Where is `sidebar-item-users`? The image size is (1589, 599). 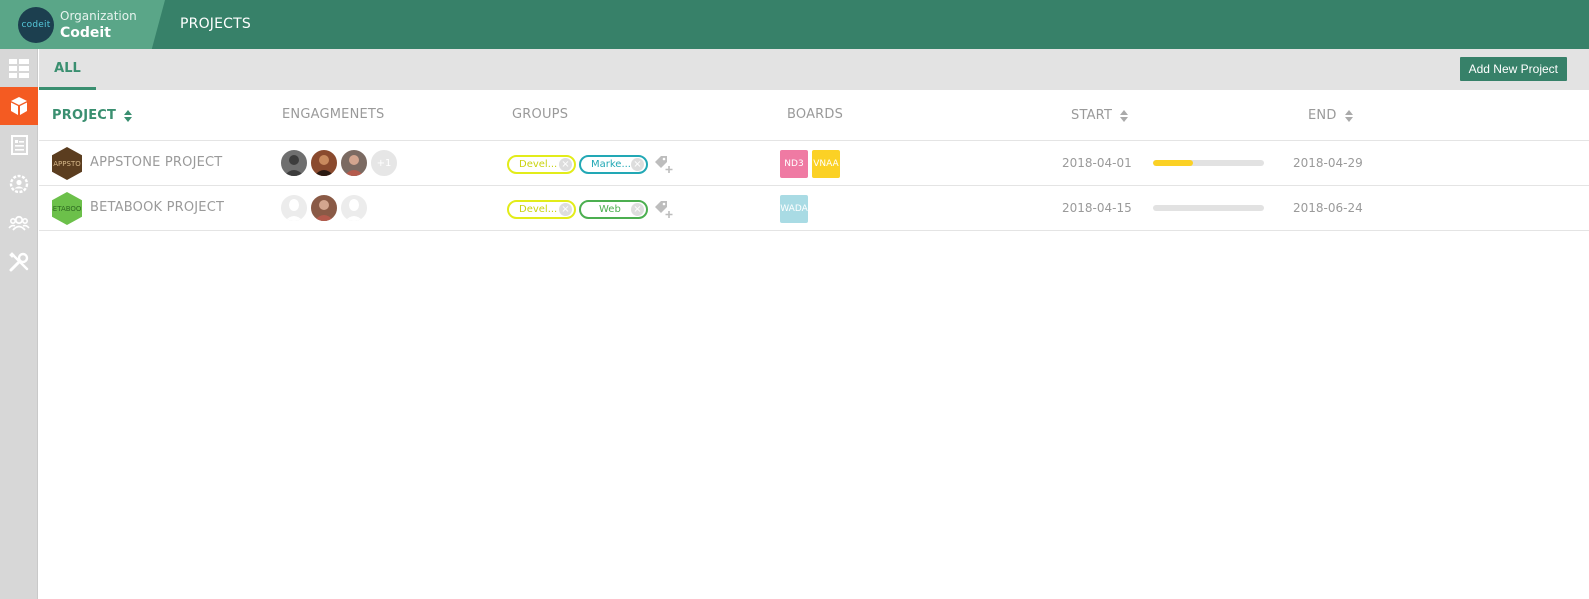 sidebar-item-users is located at coordinates (19, 223).